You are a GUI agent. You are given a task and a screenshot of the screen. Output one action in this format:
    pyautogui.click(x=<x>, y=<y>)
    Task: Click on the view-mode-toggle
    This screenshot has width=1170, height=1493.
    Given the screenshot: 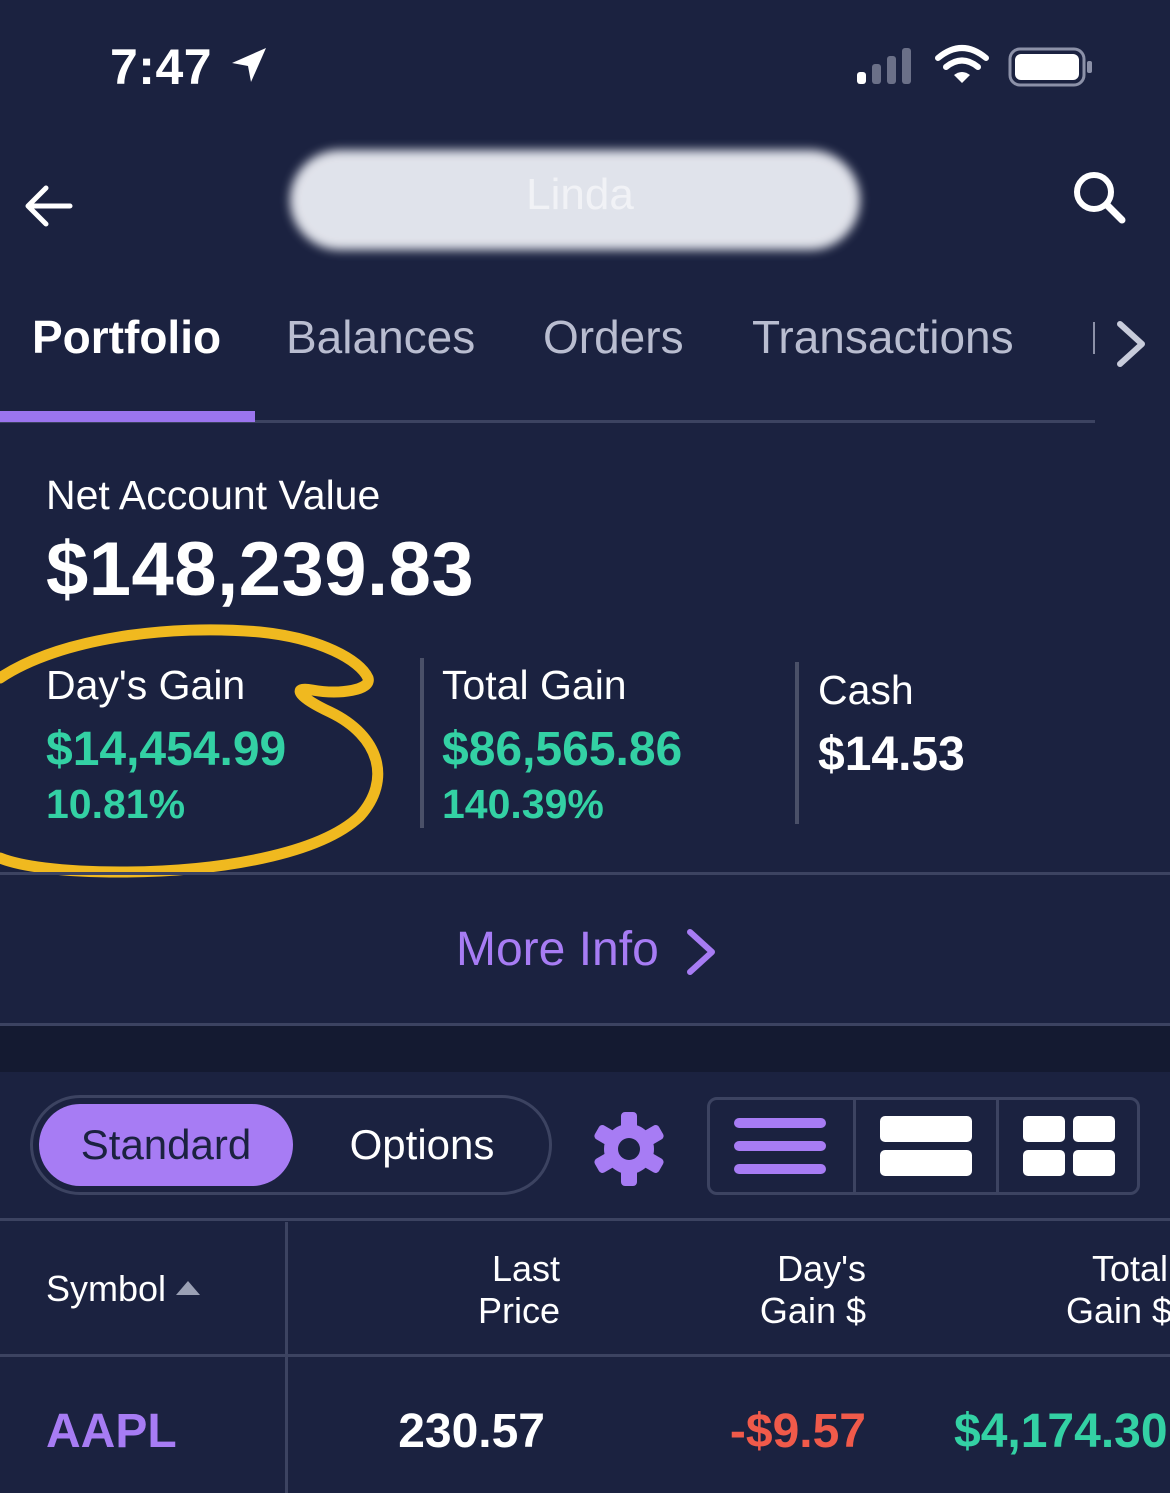 What is the action you would take?
    pyautogui.click(x=923, y=1146)
    